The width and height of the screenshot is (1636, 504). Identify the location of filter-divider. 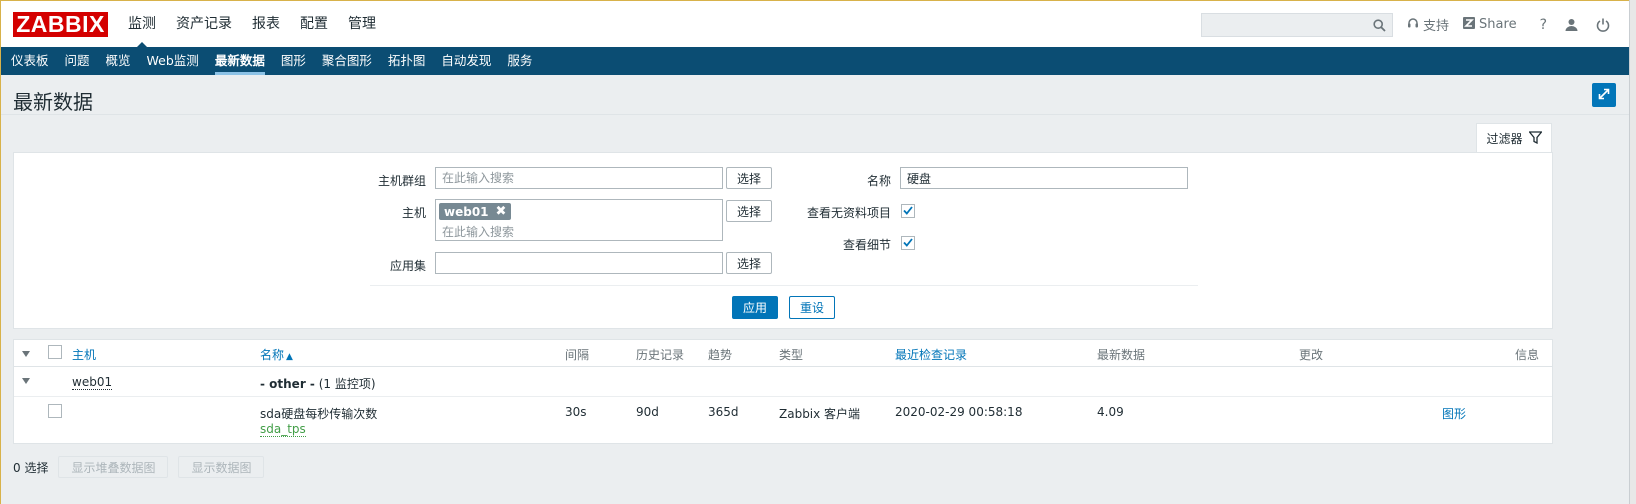
(784, 285).